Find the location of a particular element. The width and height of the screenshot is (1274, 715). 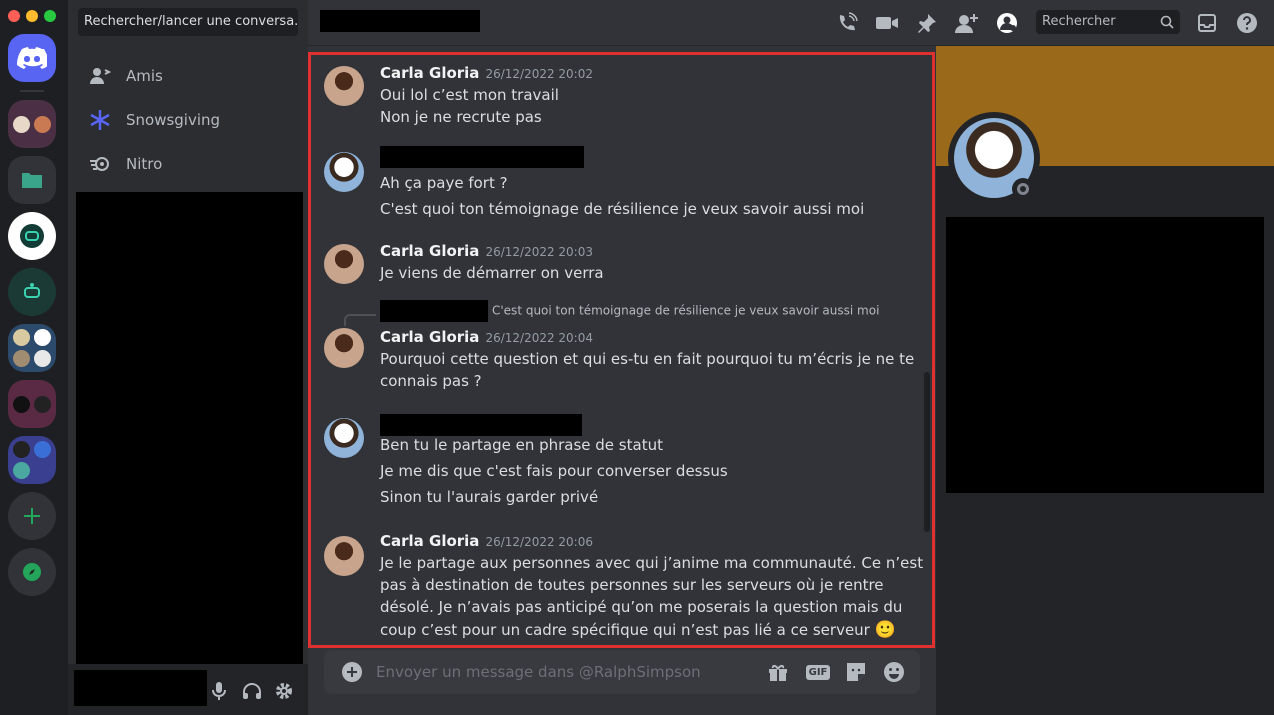

bot-logo-icon is located at coordinates (32, 236).